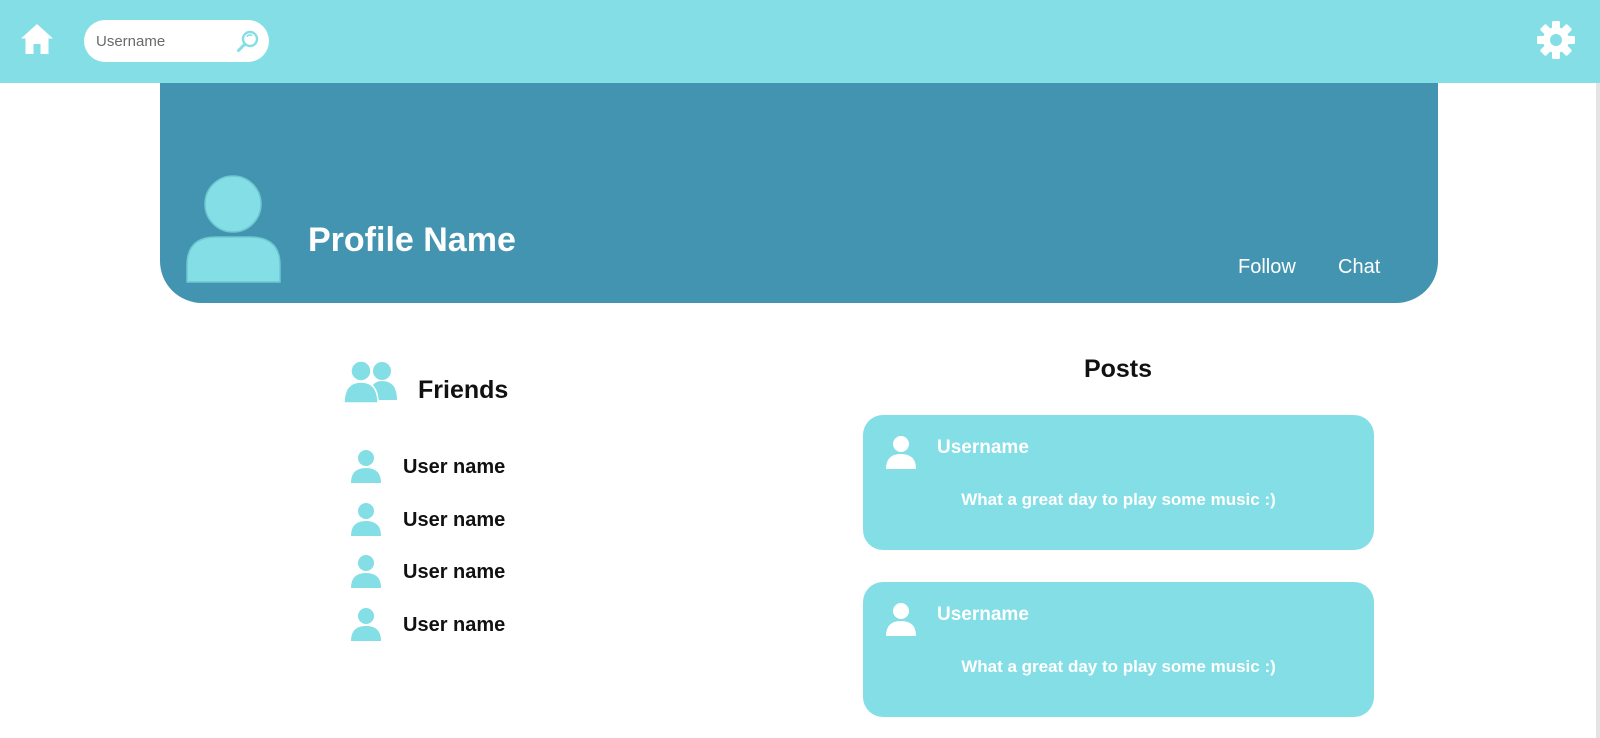 The width and height of the screenshot is (1600, 738). Describe the element at coordinates (1556, 40) in the screenshot. I see `gear-icon` at that location.